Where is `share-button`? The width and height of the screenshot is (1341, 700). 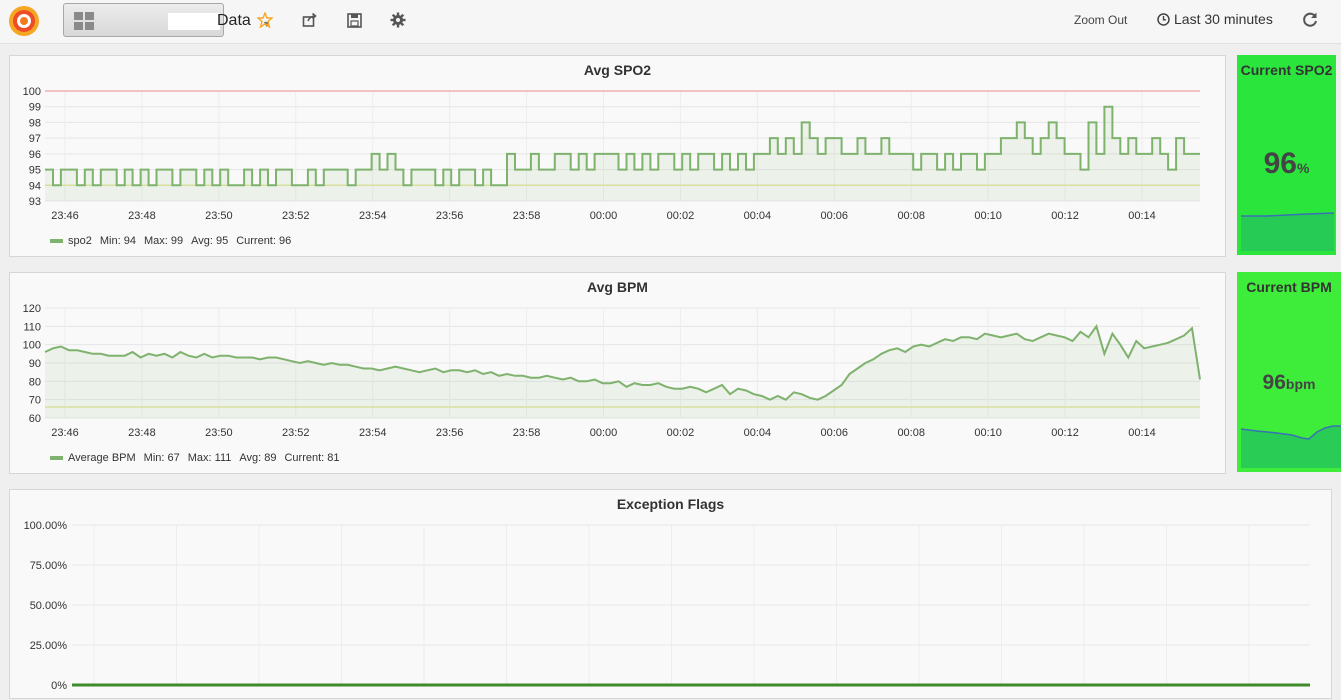
share-button is located at coordinates (310, 20).